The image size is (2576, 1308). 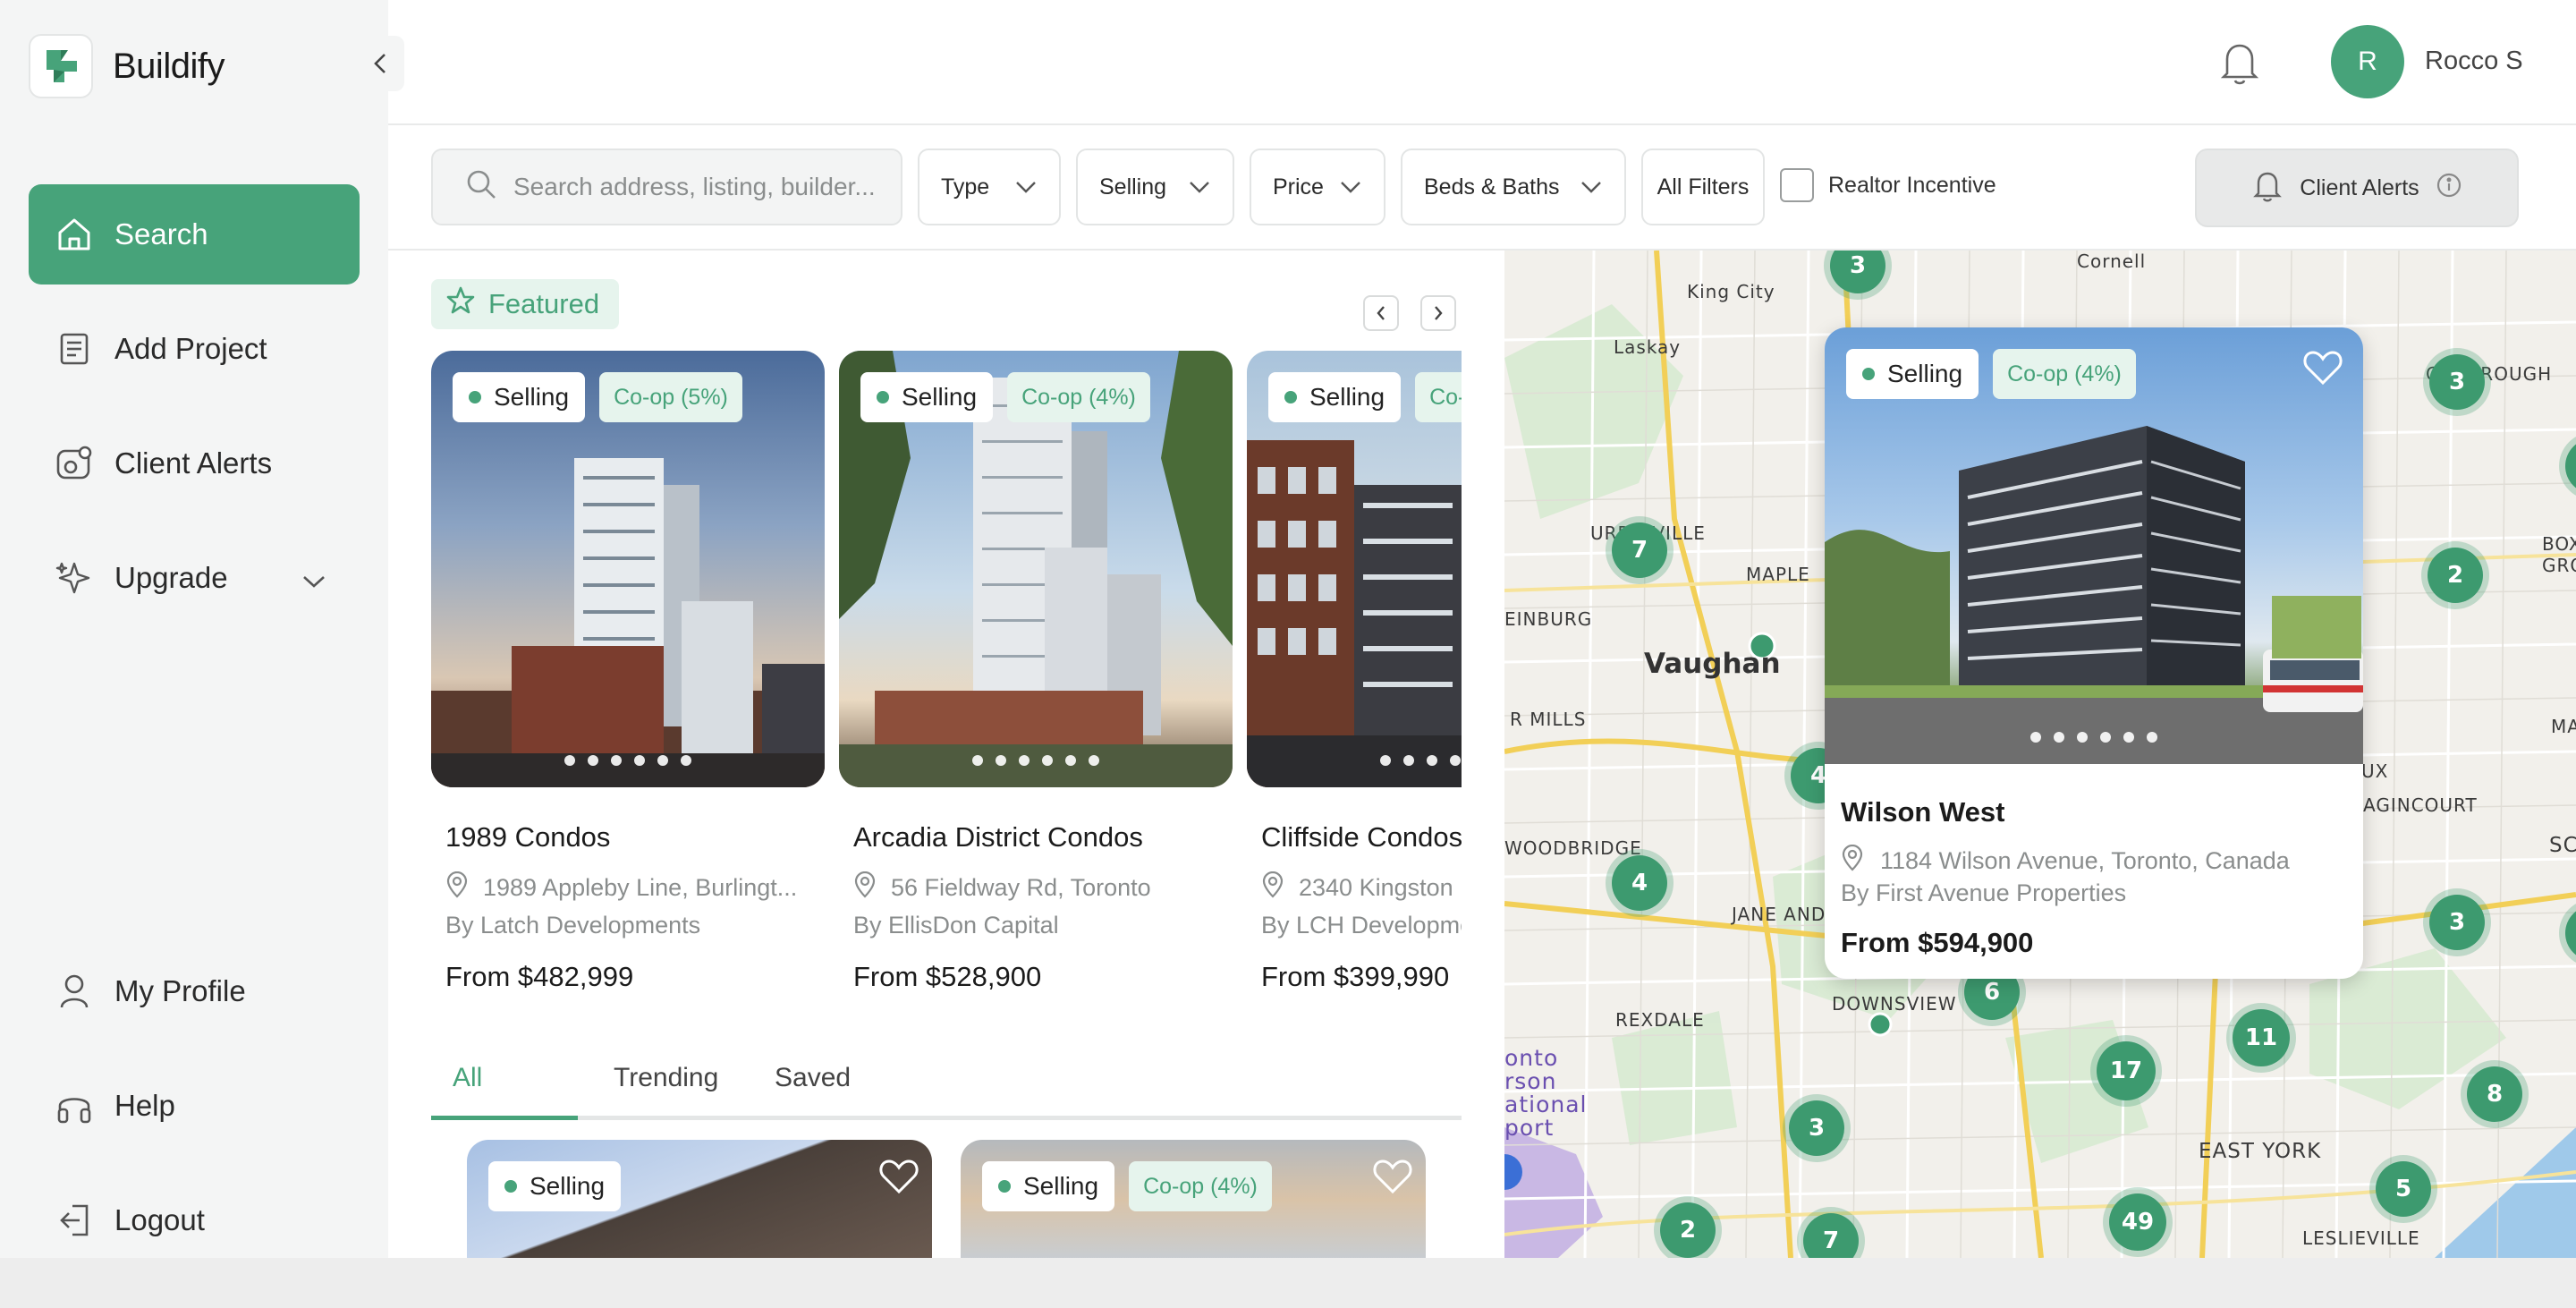 I want to click on listing-title: Arcadia District Condos, so click(x=1043, y=837).